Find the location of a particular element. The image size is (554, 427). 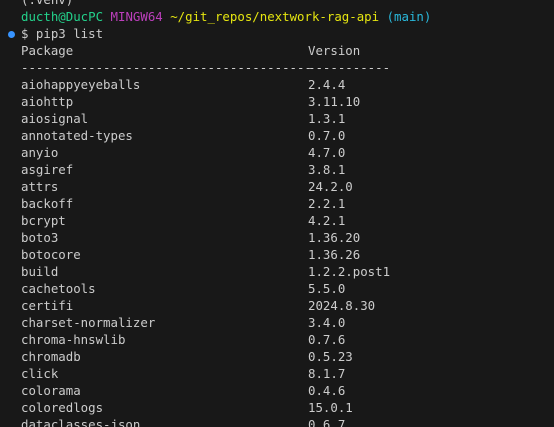

table-row: click 8.1.7 is located at coordinates (277, 373).